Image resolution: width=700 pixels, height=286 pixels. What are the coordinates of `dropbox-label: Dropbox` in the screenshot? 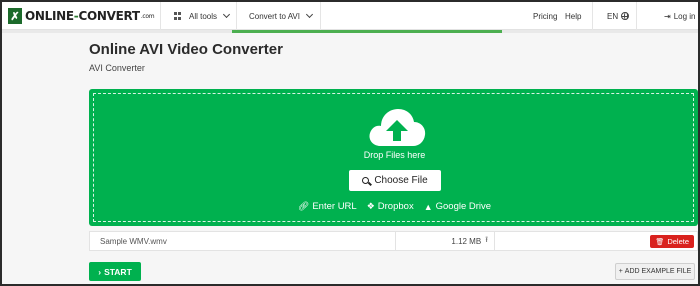 It's located at (395, 206).